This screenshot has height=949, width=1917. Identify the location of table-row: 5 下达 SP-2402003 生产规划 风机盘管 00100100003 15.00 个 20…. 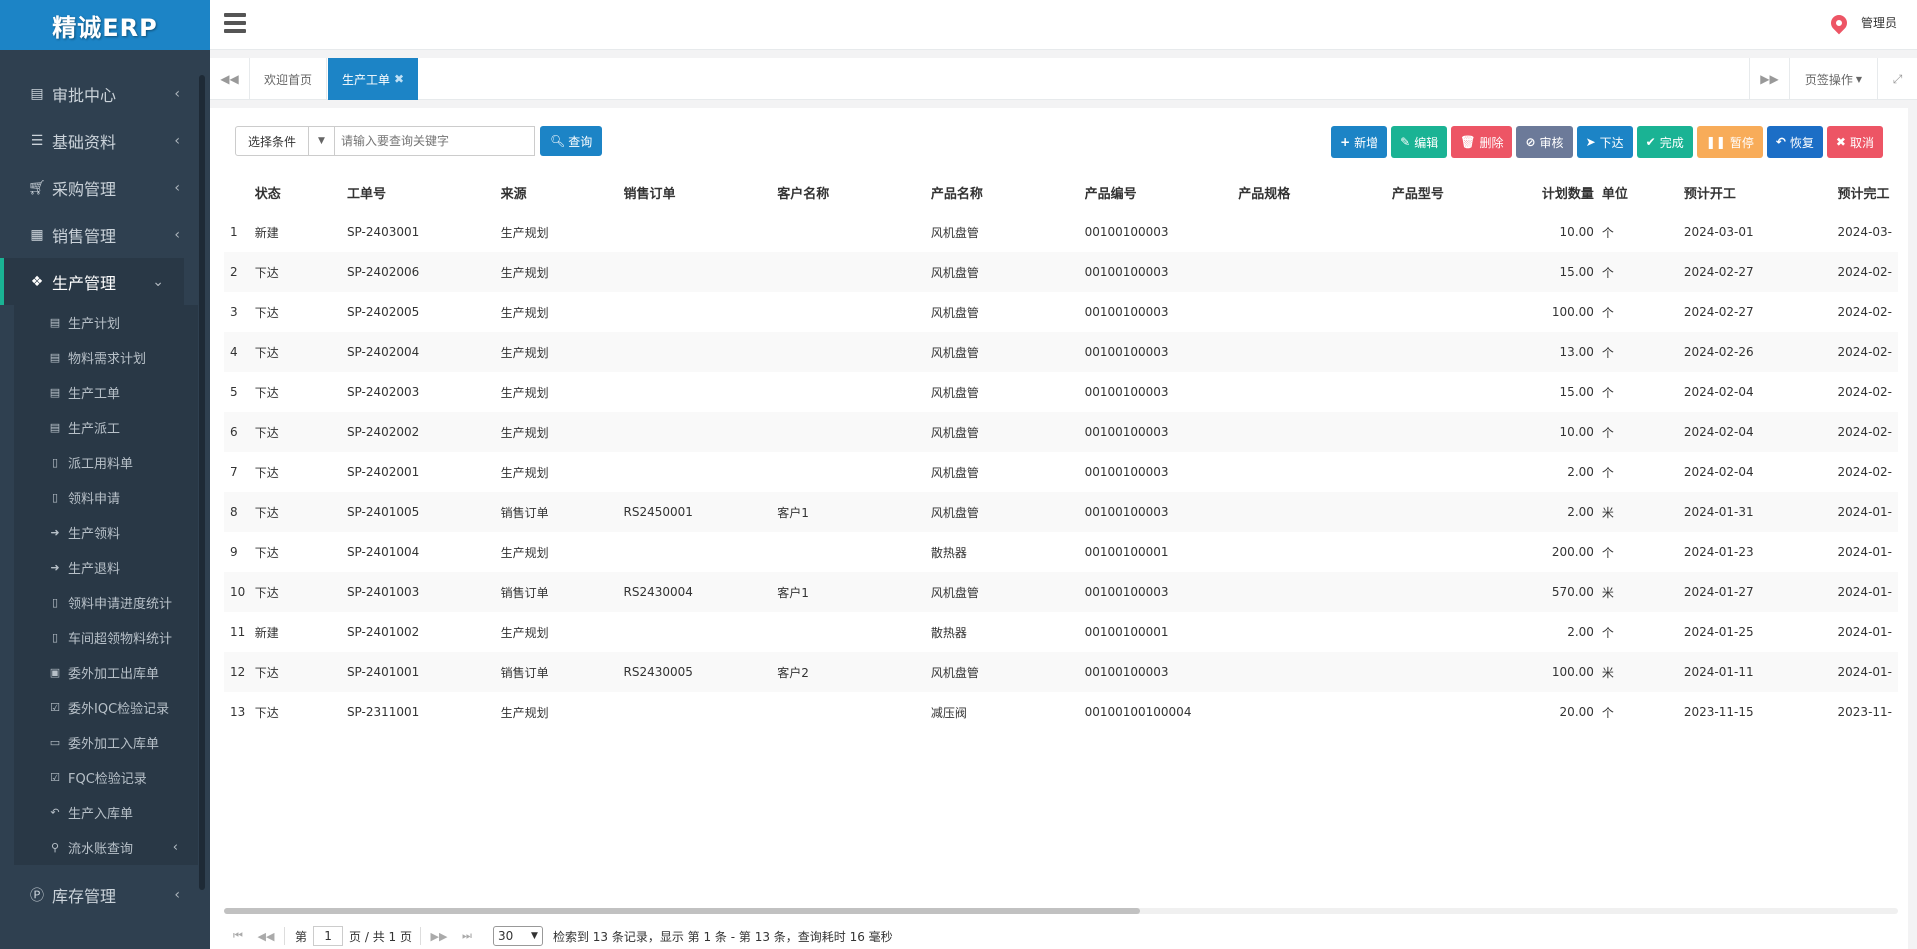
(1061, 392).